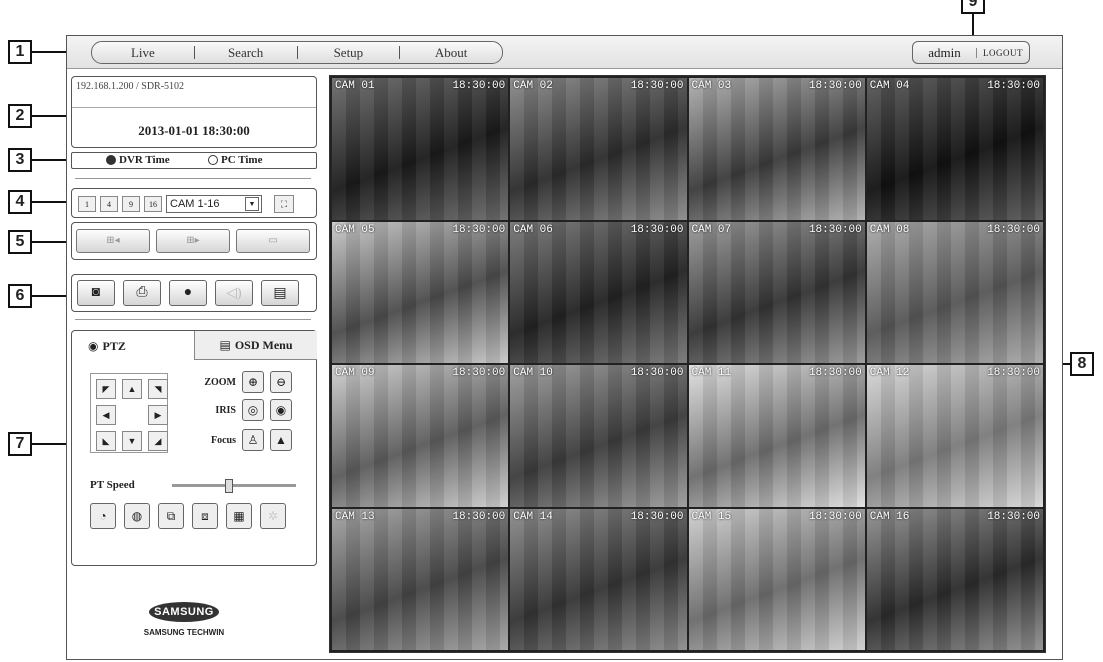 The width and height of the screenshot is (1103, 662). Describe the element at coordinates (111, 160) in the screenshot. I see `radio-selected-icon` at that location.